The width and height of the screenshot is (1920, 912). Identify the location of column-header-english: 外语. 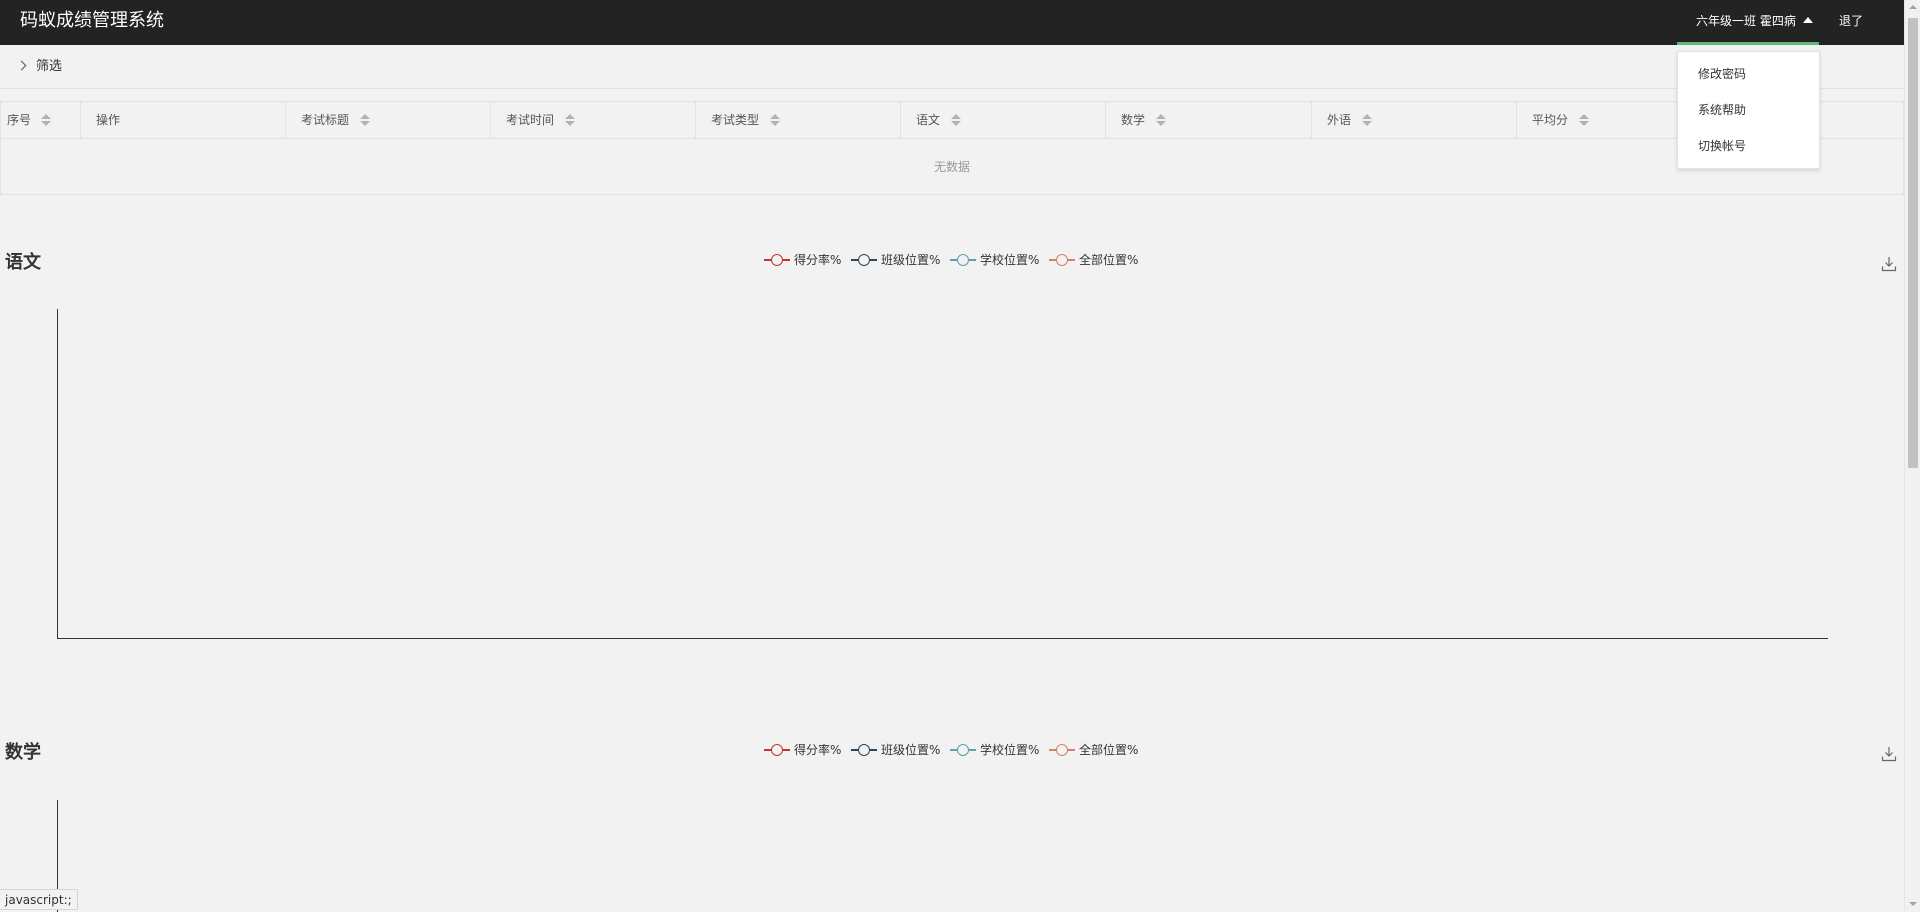
(1414, 120).